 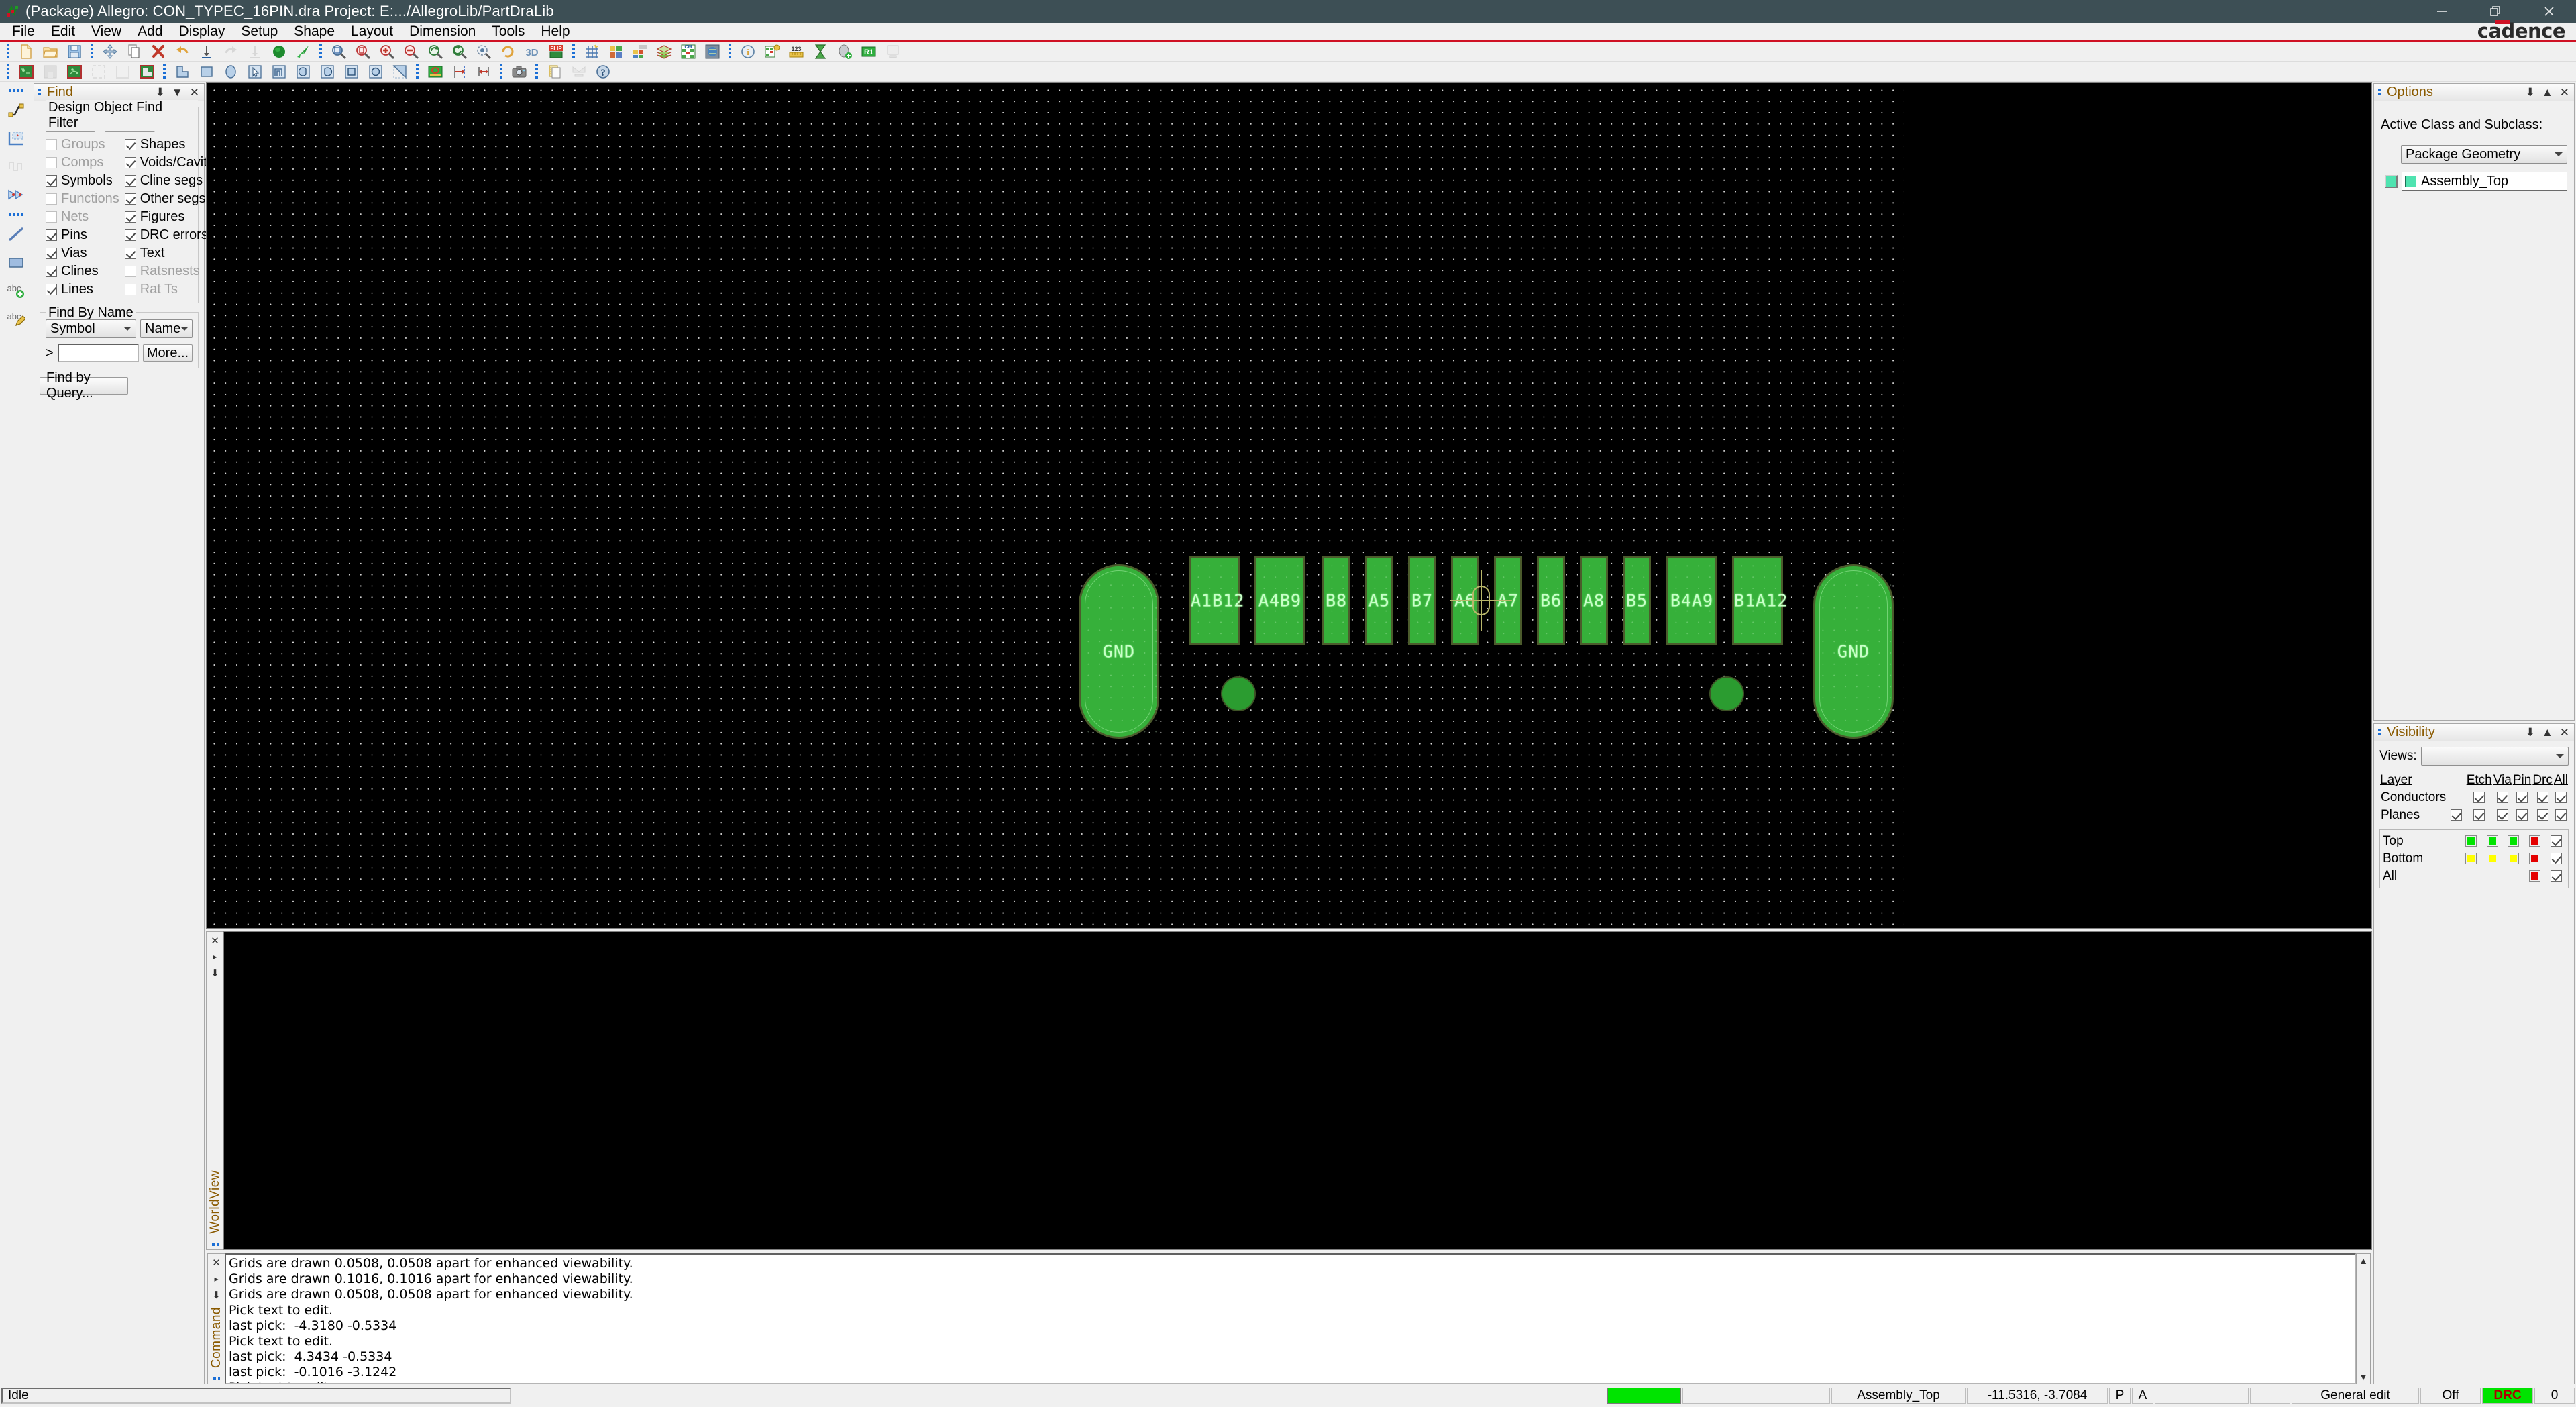 What do you see at coordinates (2522, 815) in the screenshot?
I see `planes-pin-checkbox` at bounding box center [2522, 815].